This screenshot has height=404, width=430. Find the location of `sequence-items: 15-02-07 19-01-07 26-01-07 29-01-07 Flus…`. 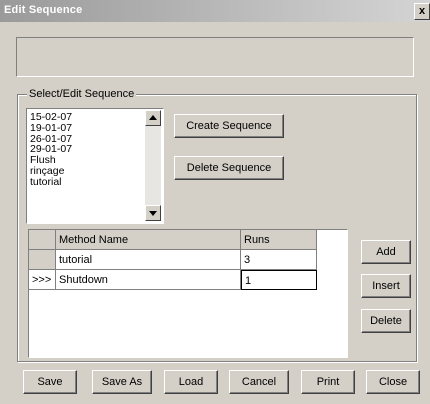

sequence-items: 15-02-07 19-01-07 26-01-07 29-01-07 Flus… is located at coordinates (51, 150).